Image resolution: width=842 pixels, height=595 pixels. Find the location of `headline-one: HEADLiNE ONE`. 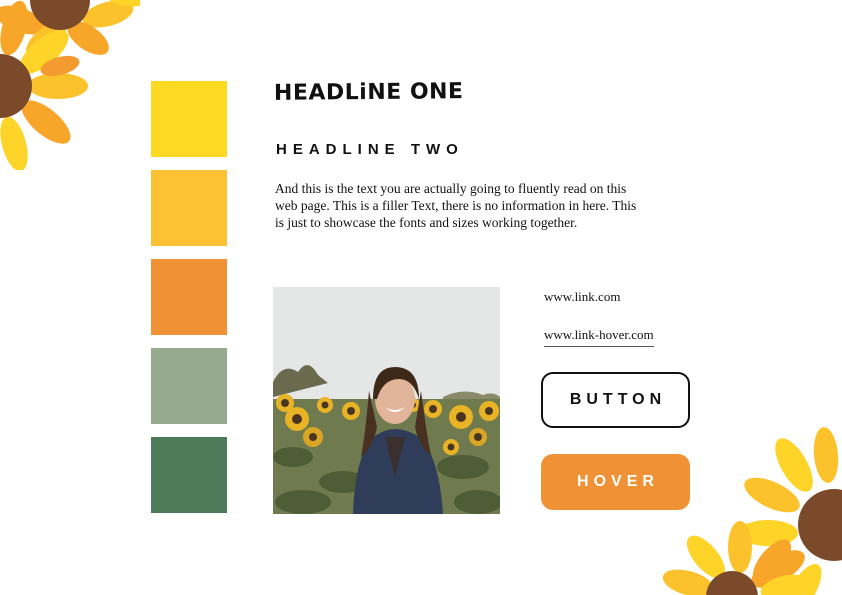

headline-one: HEADLiNE ONE is located at coordinates (368, 92).